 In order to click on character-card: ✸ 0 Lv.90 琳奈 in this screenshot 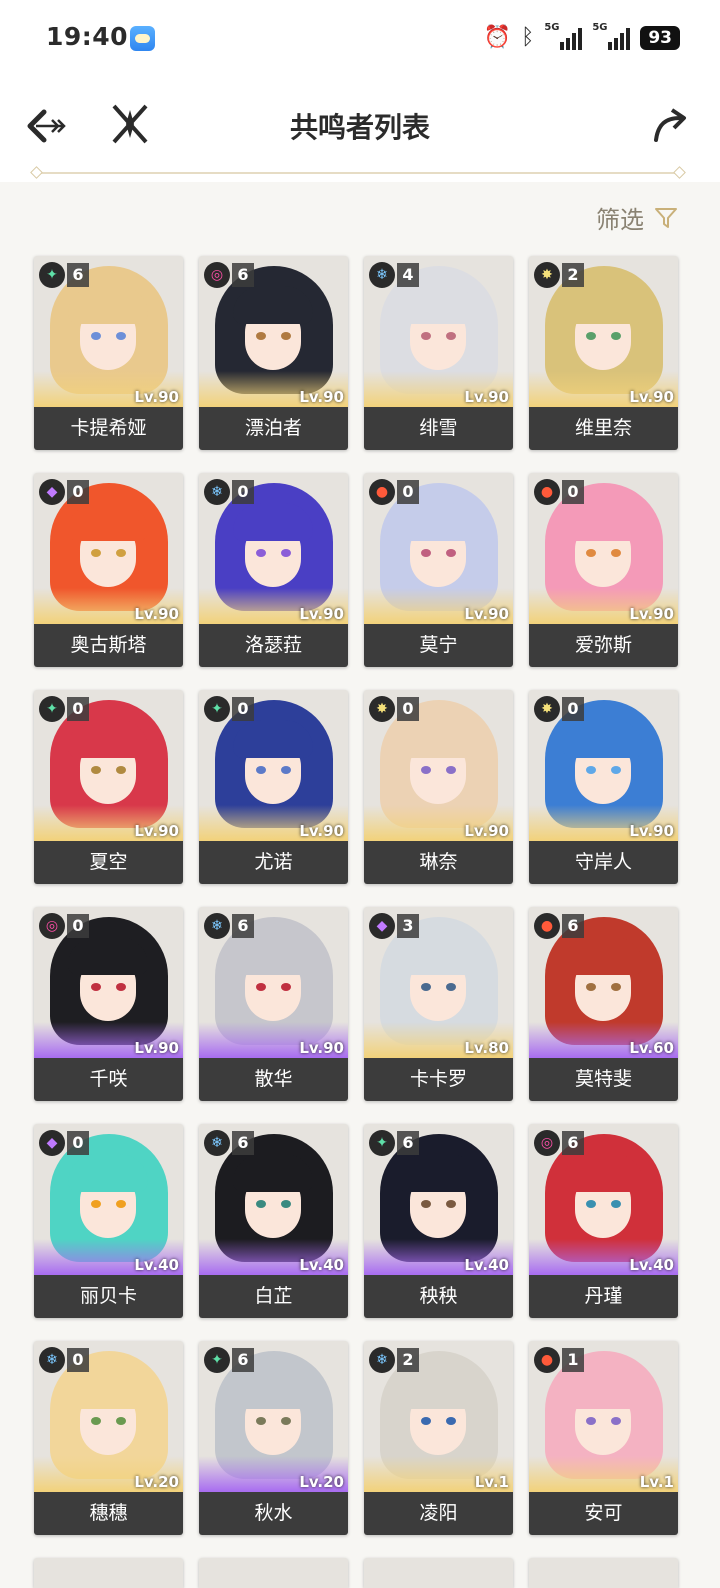, I will do `click(438, 787)`.